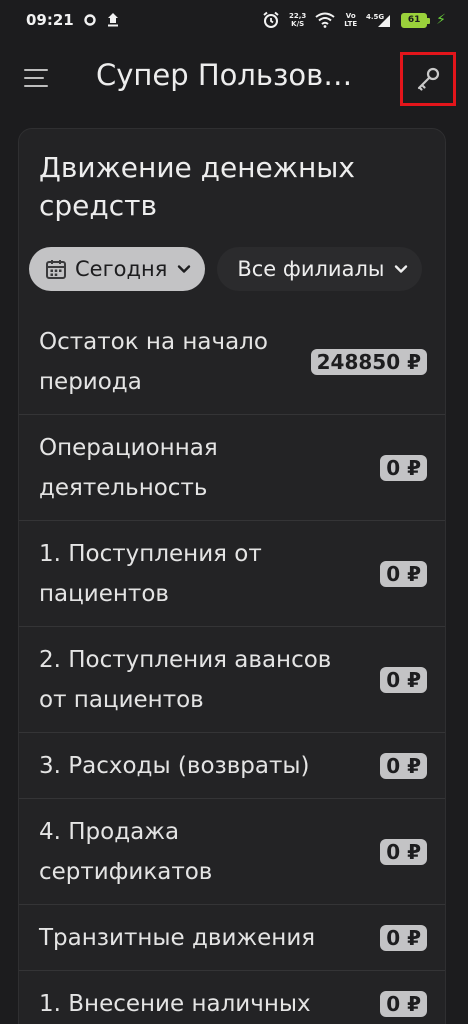  What do you see at coordinates (197, 186) in the screenshot?
I see `card-title: Движение денежных средств` at bounding box center [197, 186].